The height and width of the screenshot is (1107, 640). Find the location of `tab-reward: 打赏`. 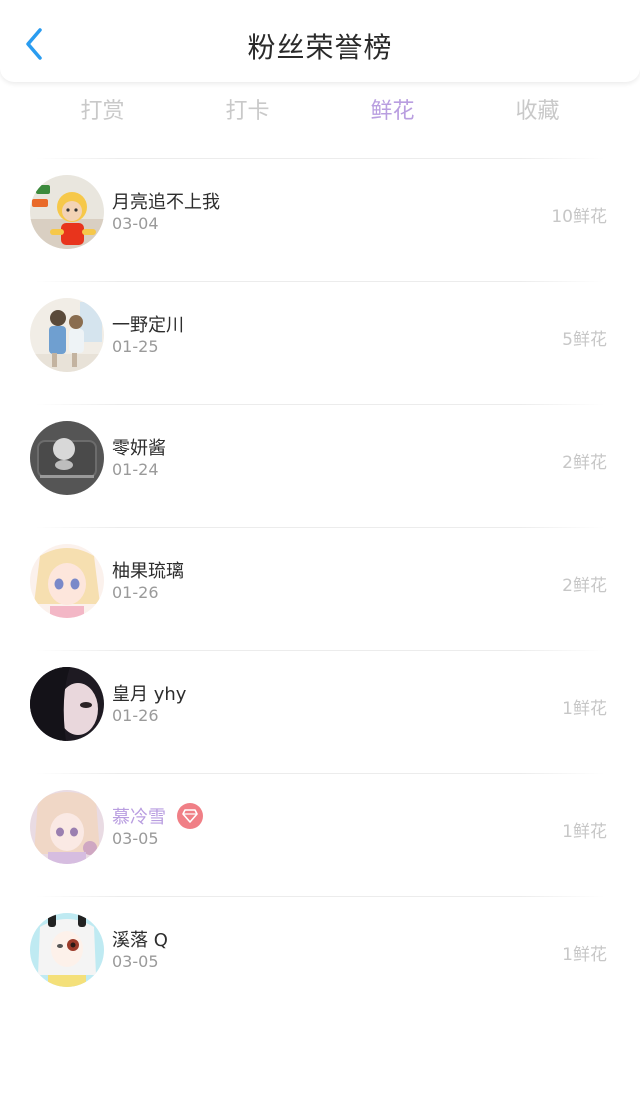

tab-reward: 打赏 is located at coordinates (102, 112).